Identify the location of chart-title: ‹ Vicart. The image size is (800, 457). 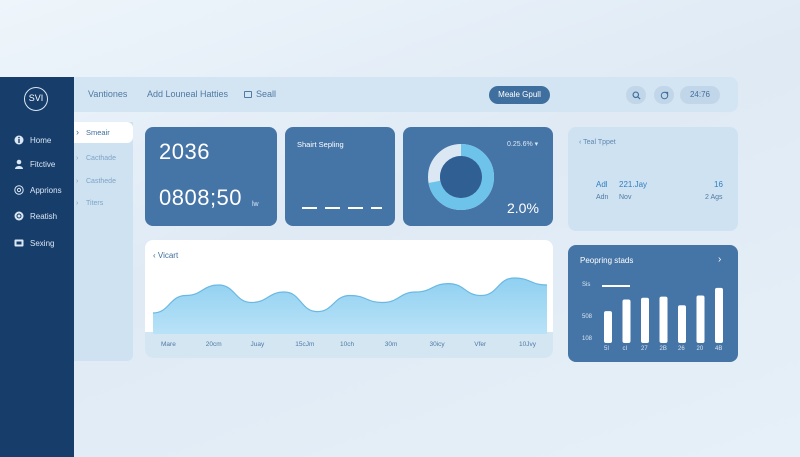
(166, 255).